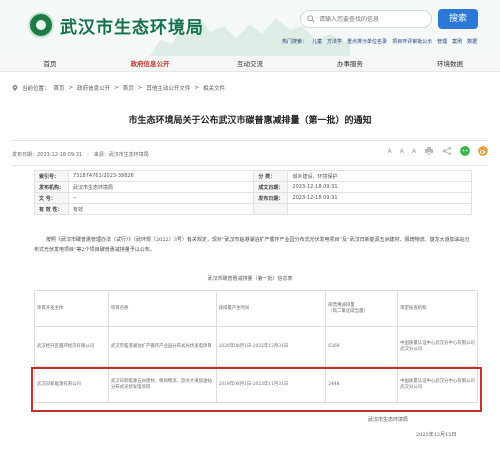 The image size is (500, 450). Describe the element at coordinates (362, 346) in the screenshot. I see `table-cell: 6269` at that location.